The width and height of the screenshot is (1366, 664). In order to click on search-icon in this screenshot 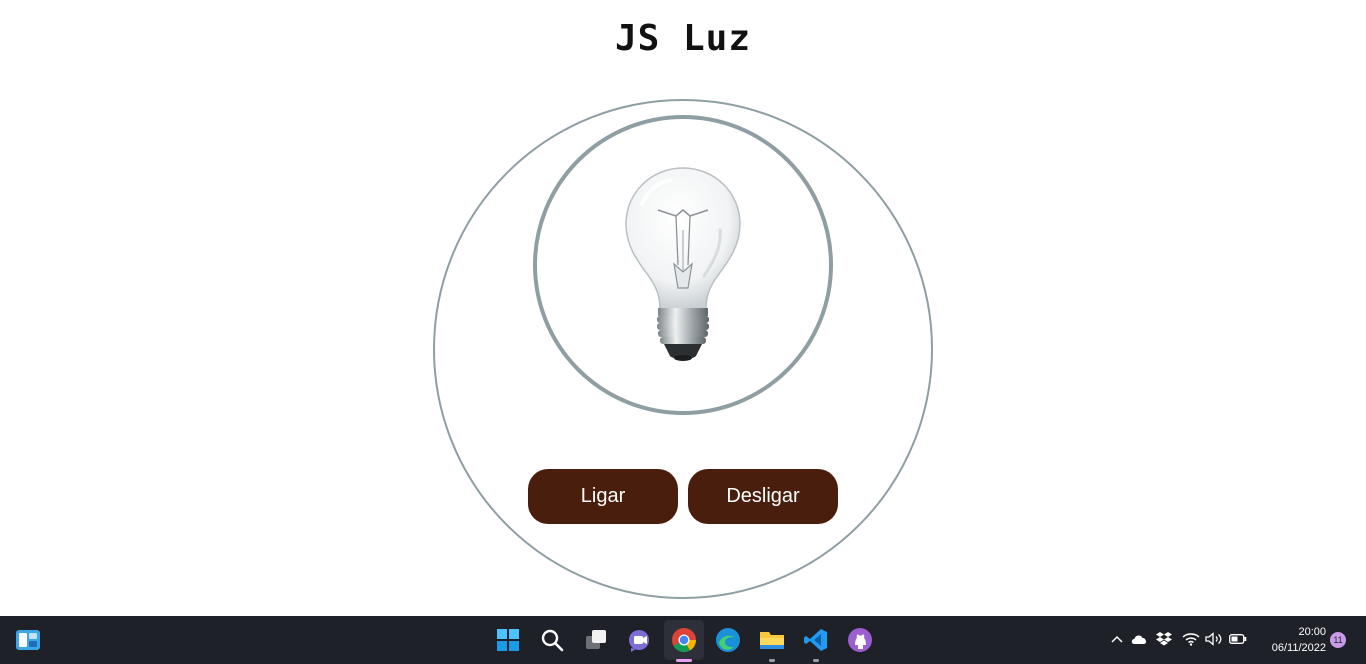, I will do `click(552, 640)`.